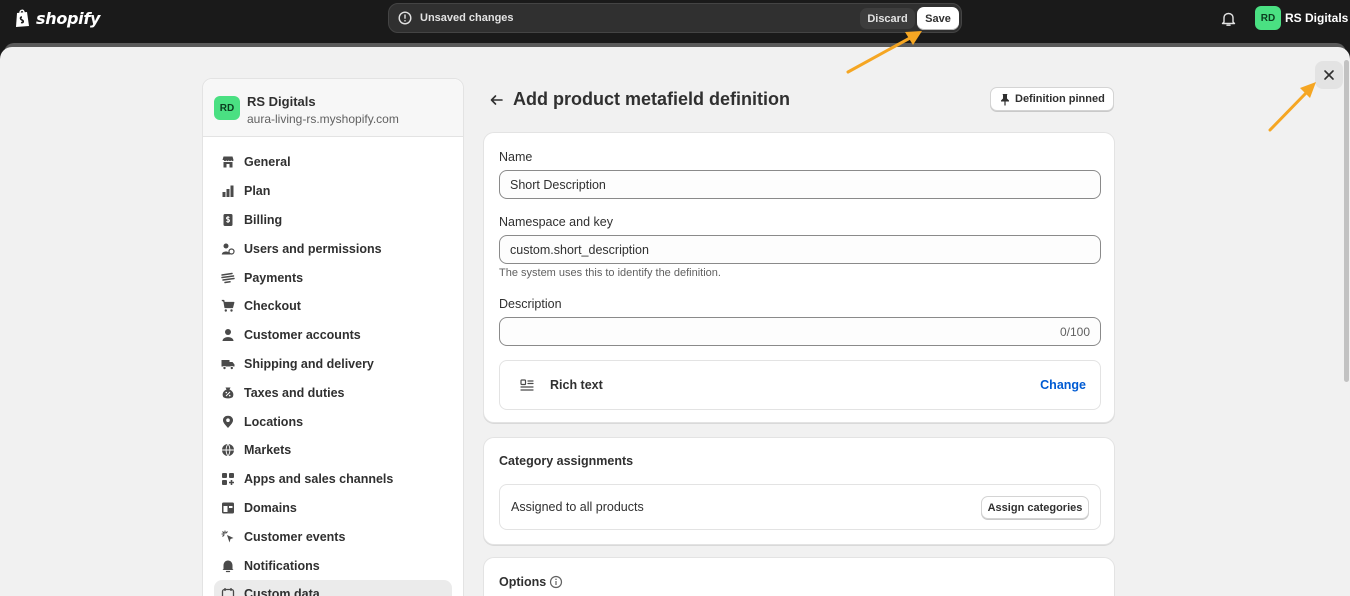  Describe the element at coordinates (228, 421) in the screenshot. I see `location-icon` at that location.